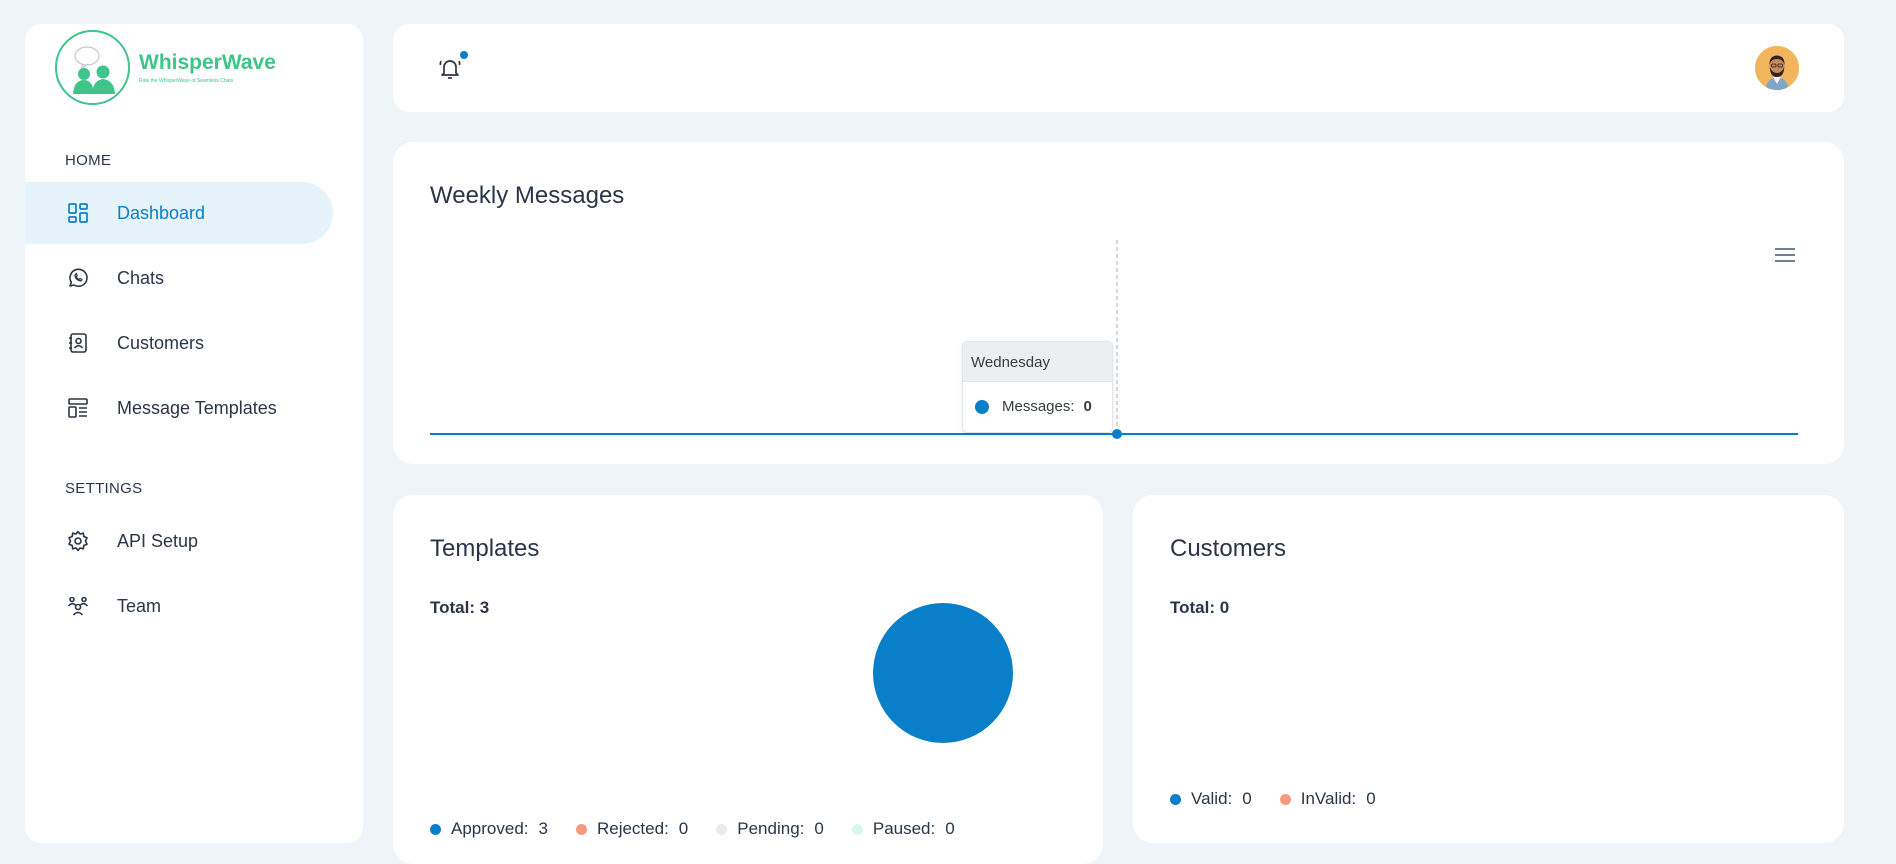 This screenshot has width=1896, height=864. Describe the element at coordinates (543, 828) in the screenshot. I see `legend-value: 3` at that location.